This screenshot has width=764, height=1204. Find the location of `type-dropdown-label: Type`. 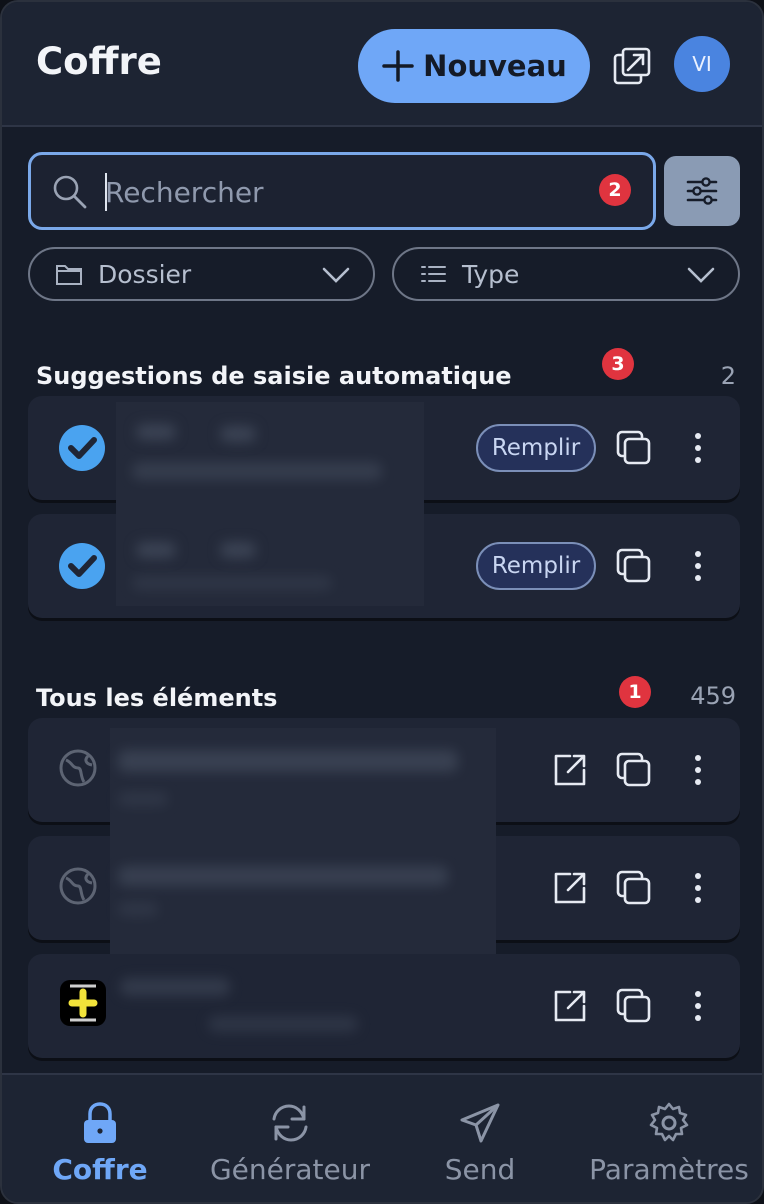

type-dropdown-label: Type is located at coordinates (491, 274).